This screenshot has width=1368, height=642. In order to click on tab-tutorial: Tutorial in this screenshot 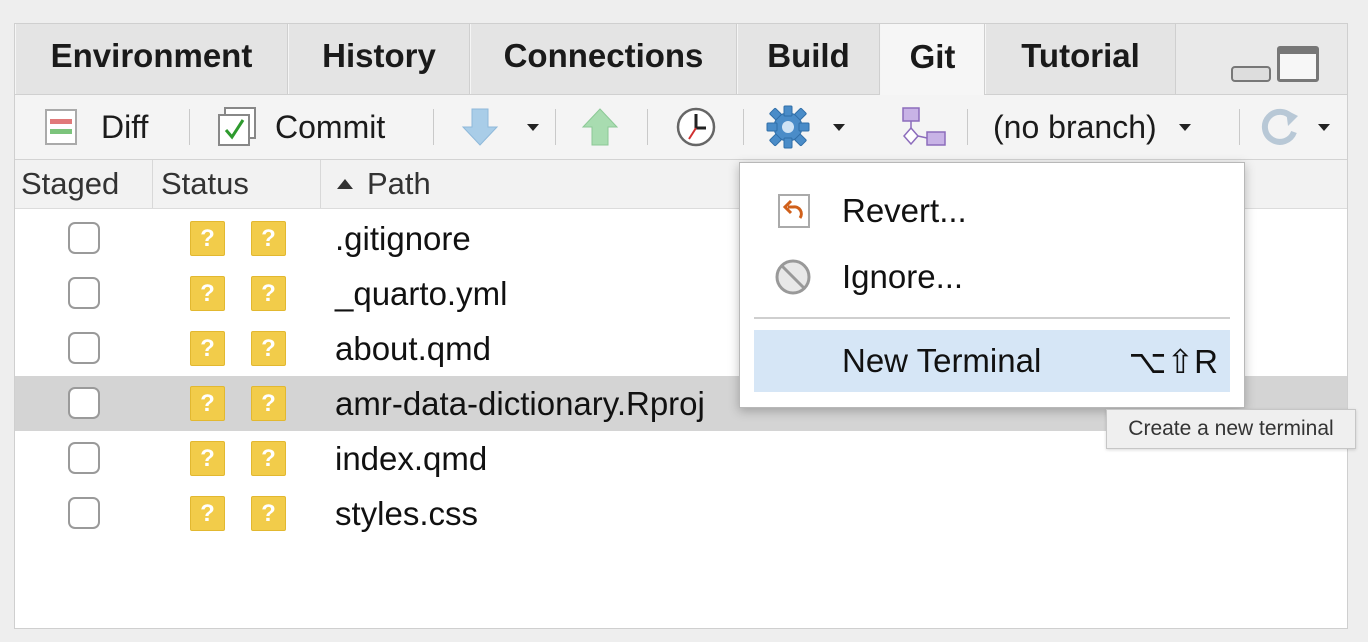, I will do `click(1080, 59)`.